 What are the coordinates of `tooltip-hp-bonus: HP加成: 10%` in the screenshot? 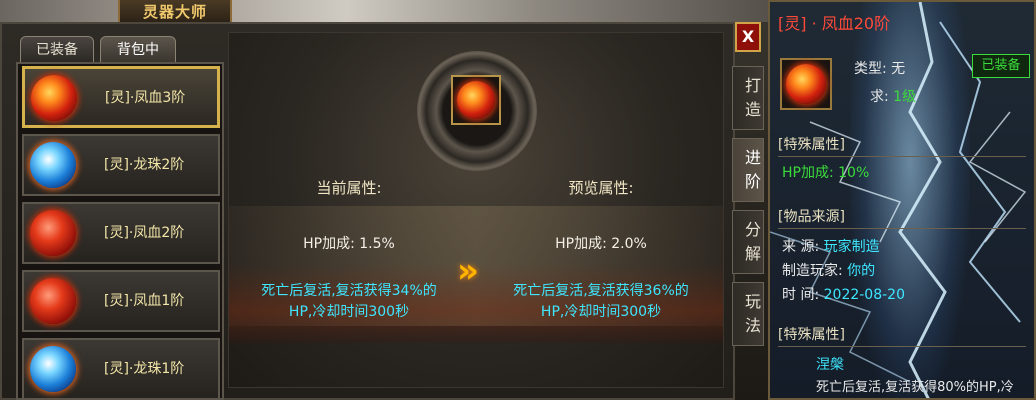 It's located at (826, 173).